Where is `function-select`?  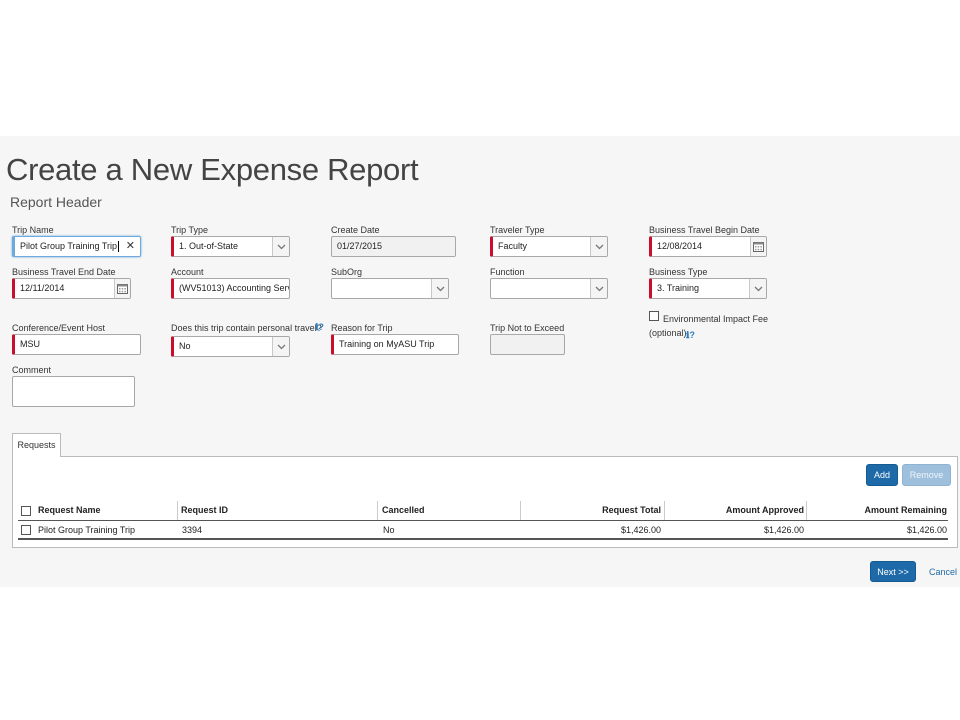
function-select is located at coordinates (549, 288).